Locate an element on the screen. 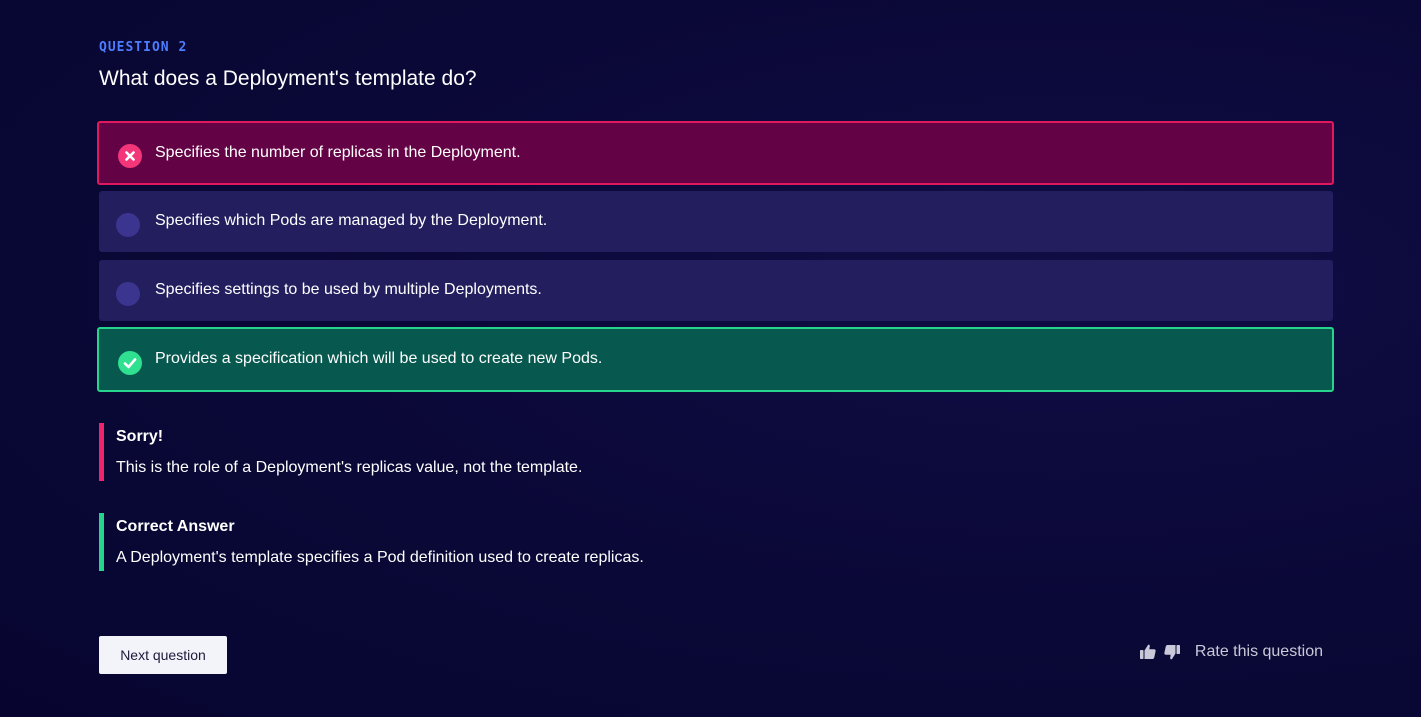 This screenshot has height=717, width=1421. thumbs-down-icon is located at coordinates (1172, 652).